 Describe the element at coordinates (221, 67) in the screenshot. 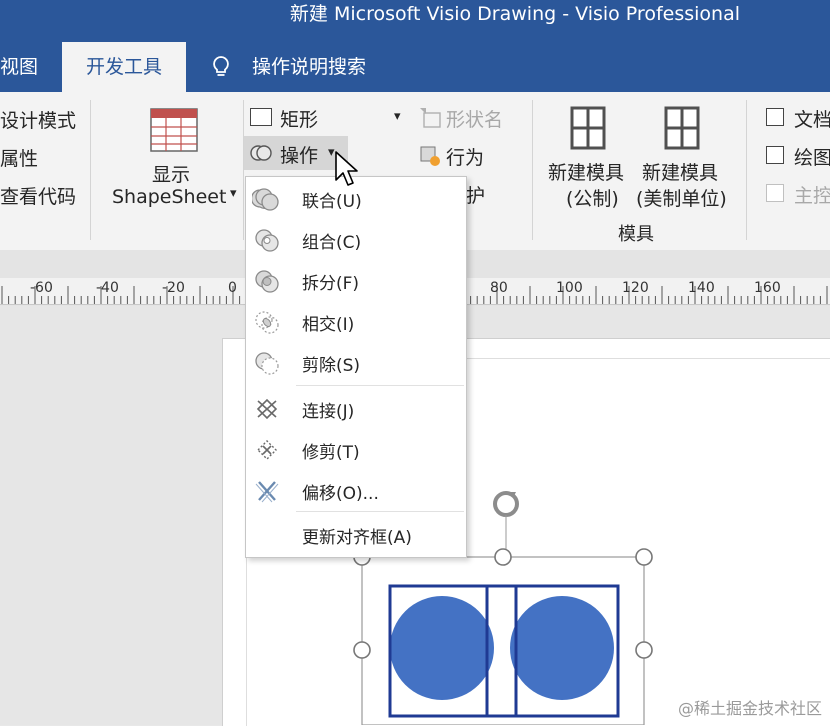

I see `lightbulb-icon` at that location.